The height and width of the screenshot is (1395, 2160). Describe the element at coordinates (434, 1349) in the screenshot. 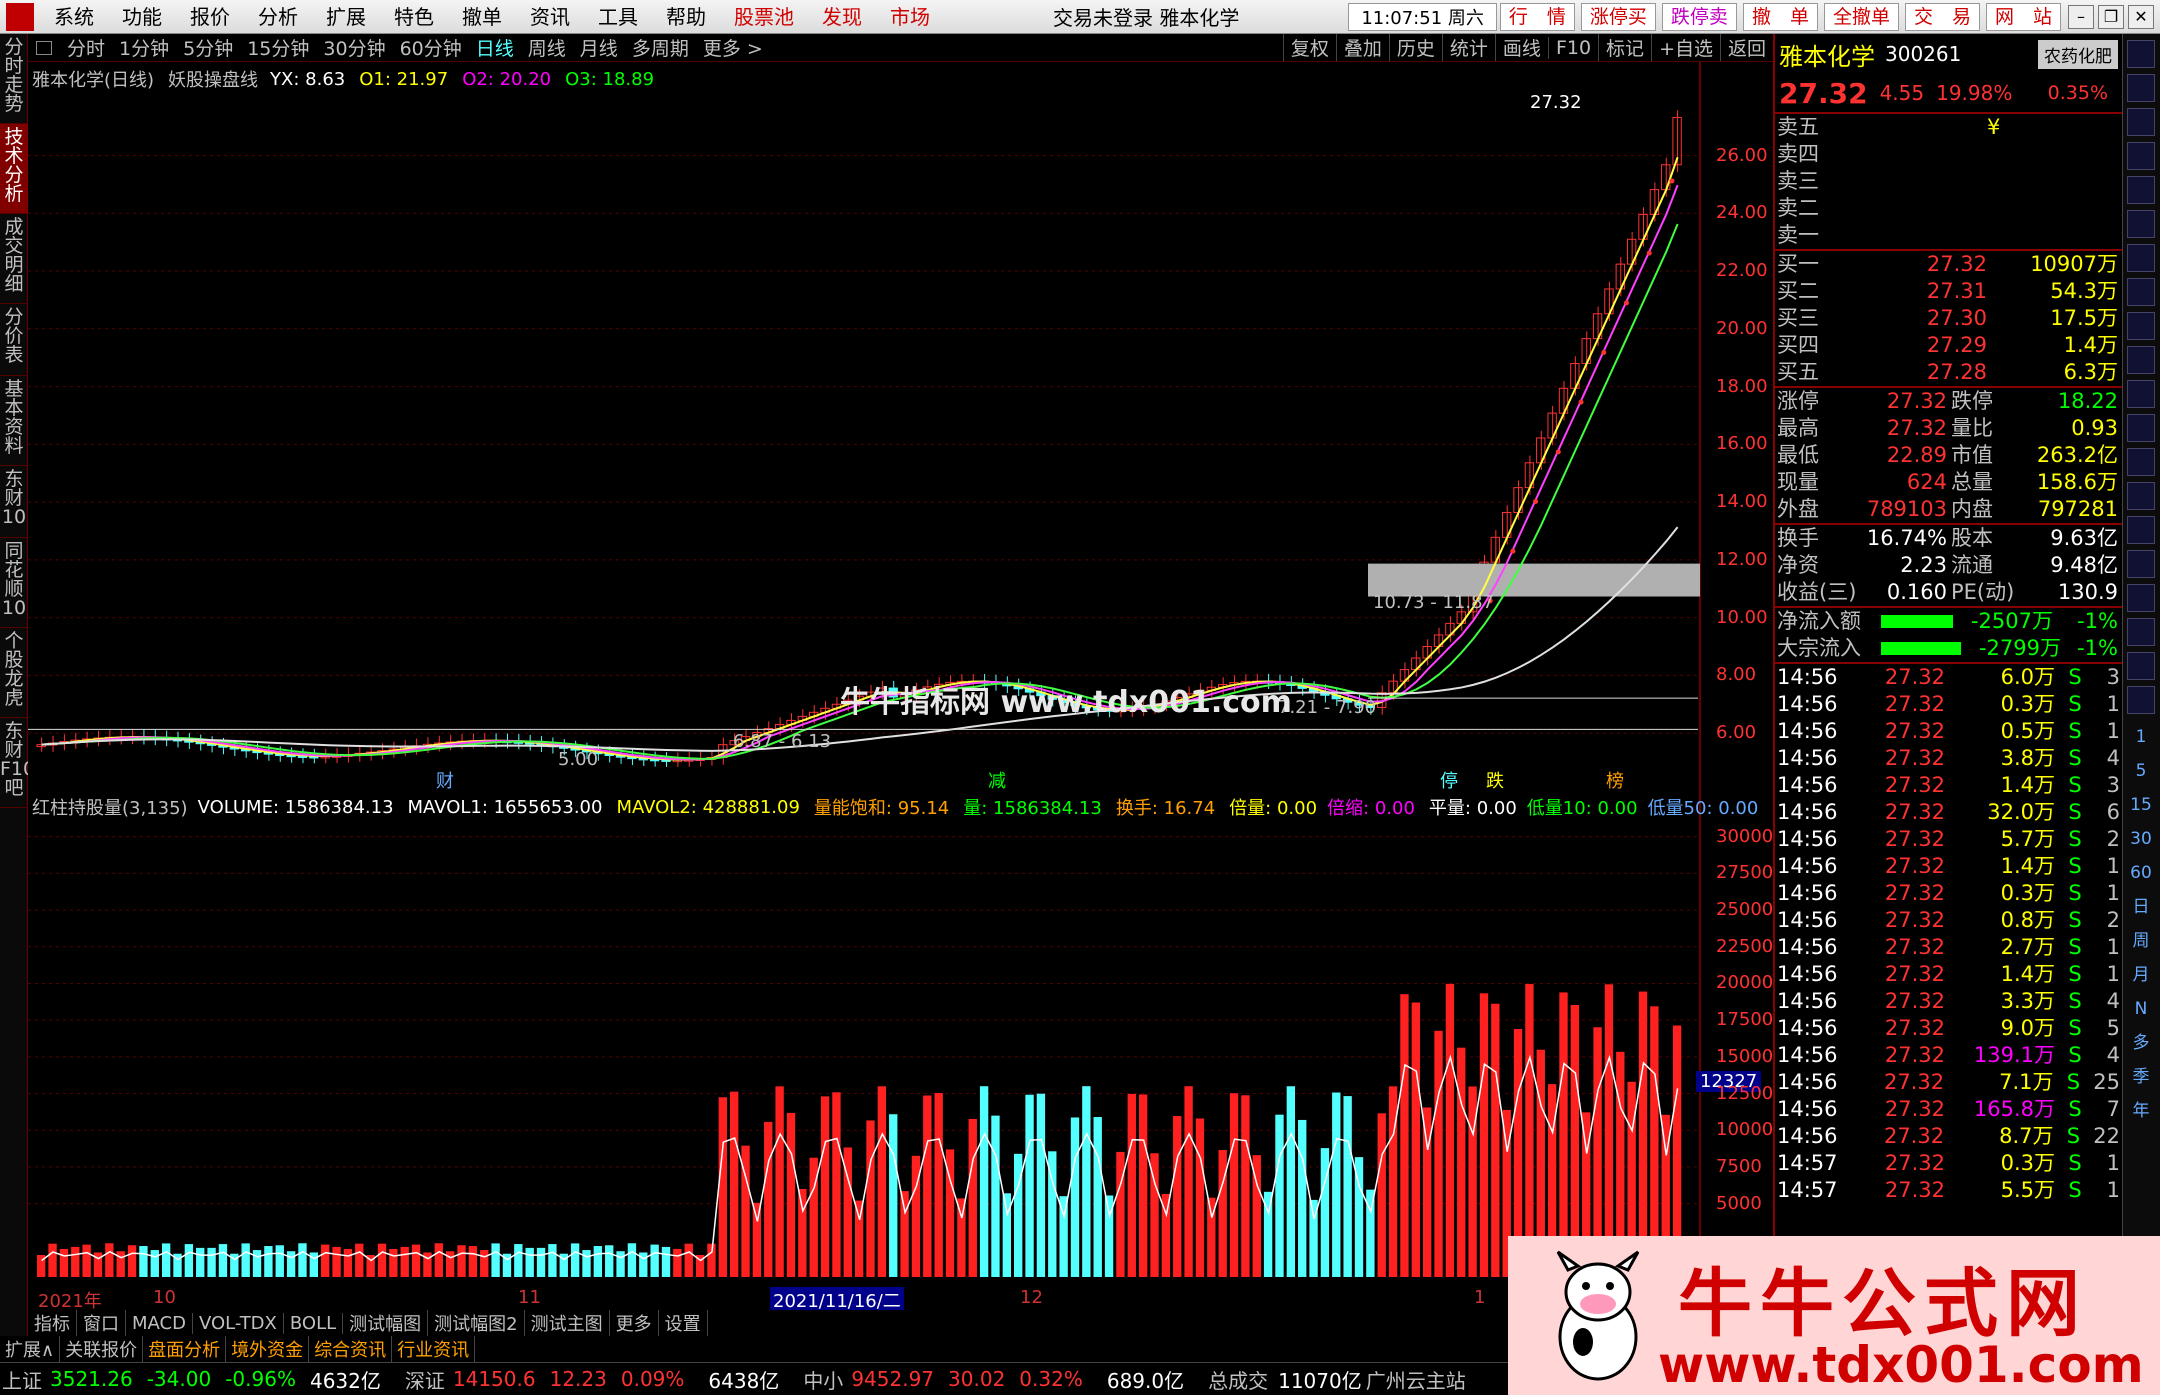

I see `tab-industry-news: 行业资讯` at that location.